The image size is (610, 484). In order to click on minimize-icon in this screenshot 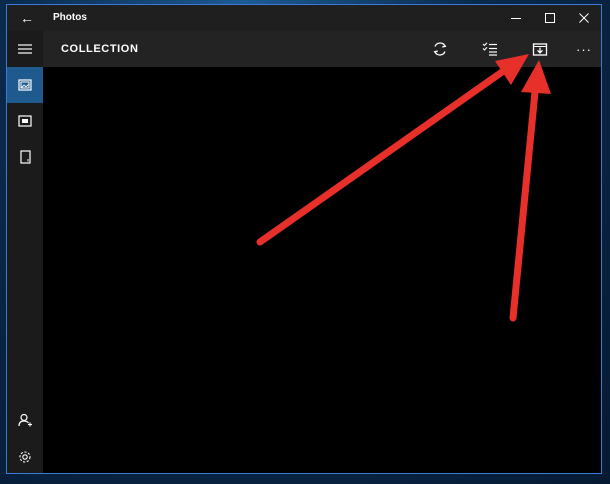, I will do `click(516, 18)`.